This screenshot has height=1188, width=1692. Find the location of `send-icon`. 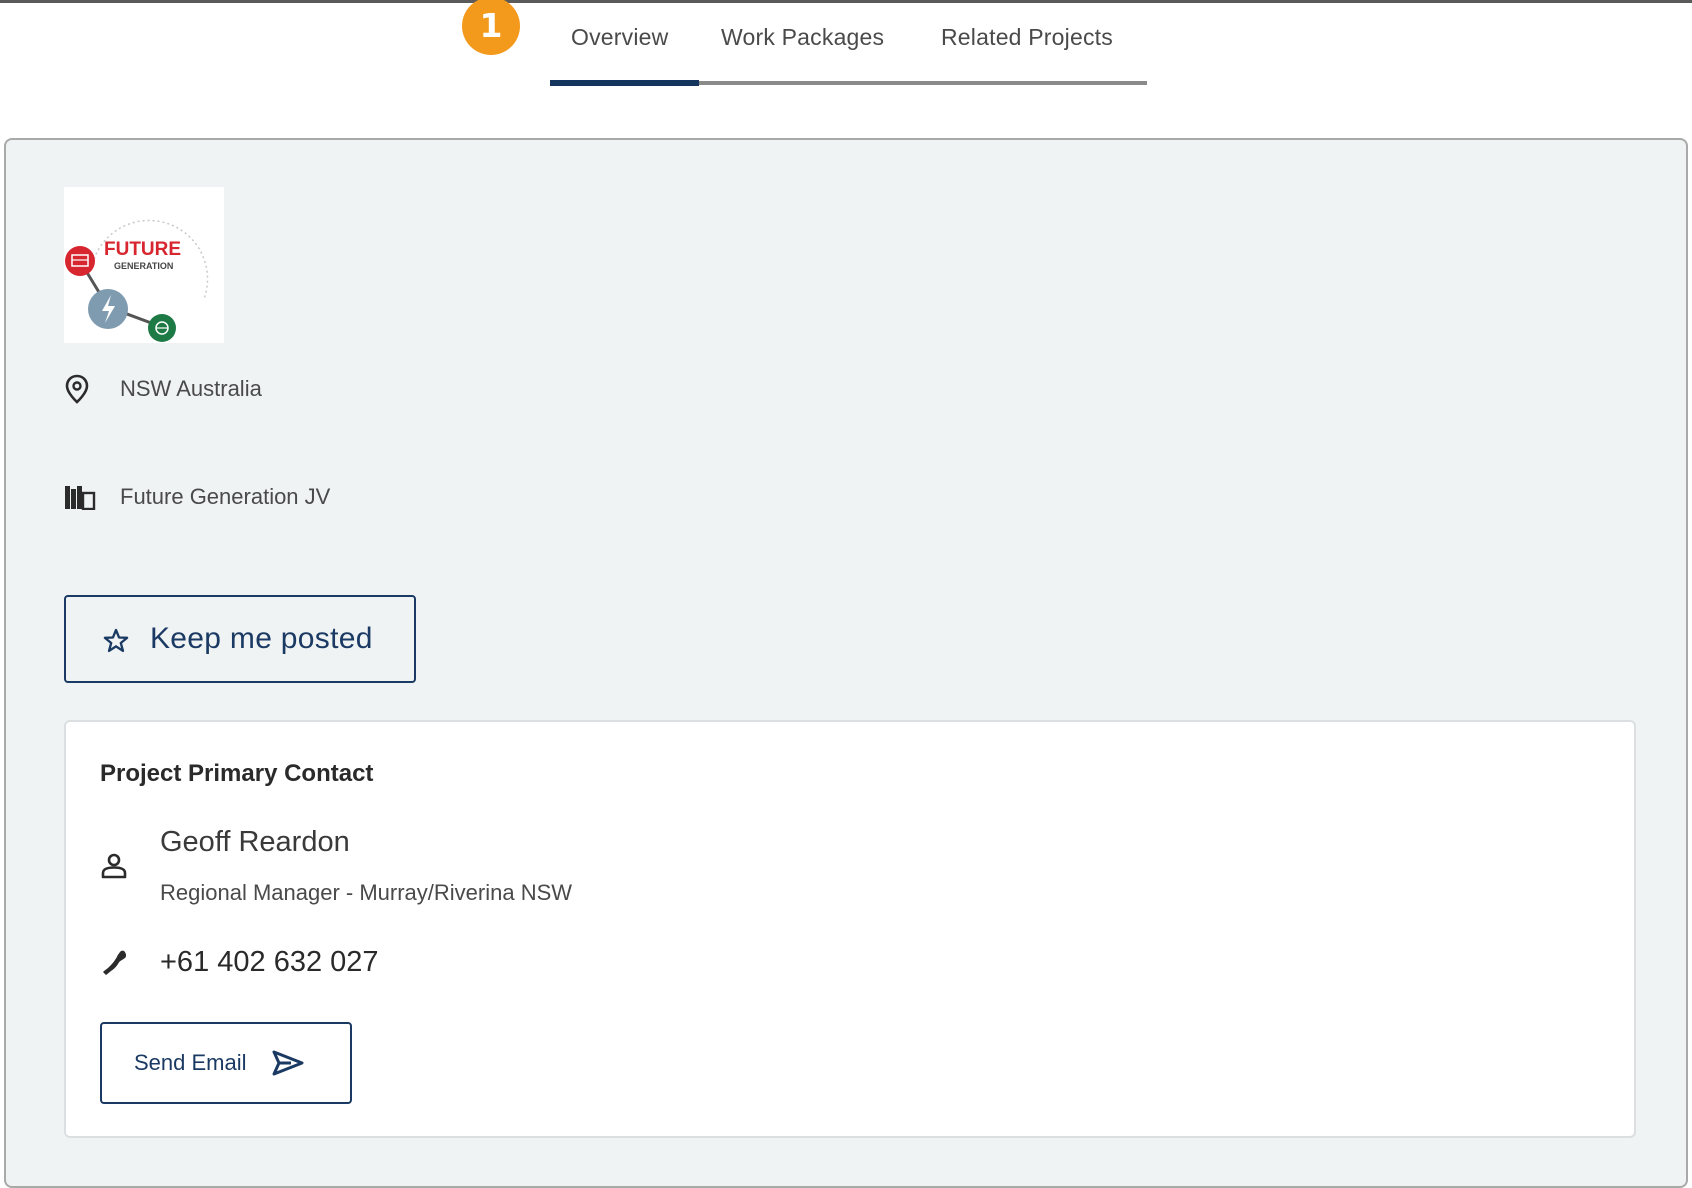

send-icon is located at coordinates (288, 1063).